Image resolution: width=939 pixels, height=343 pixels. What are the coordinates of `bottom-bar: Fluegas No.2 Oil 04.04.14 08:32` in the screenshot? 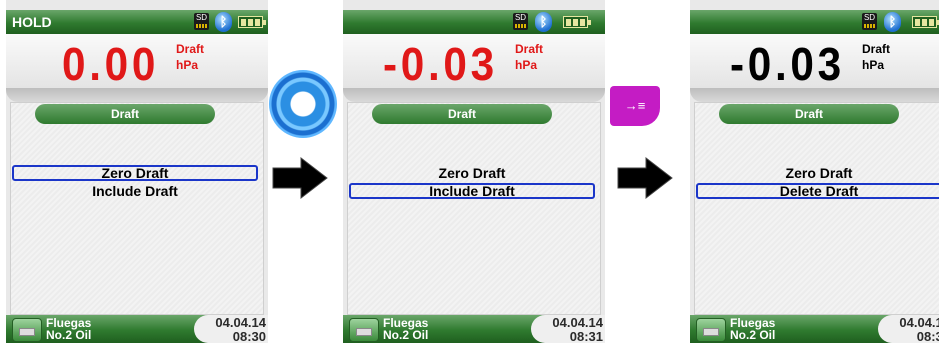 It's located at (814, 329).